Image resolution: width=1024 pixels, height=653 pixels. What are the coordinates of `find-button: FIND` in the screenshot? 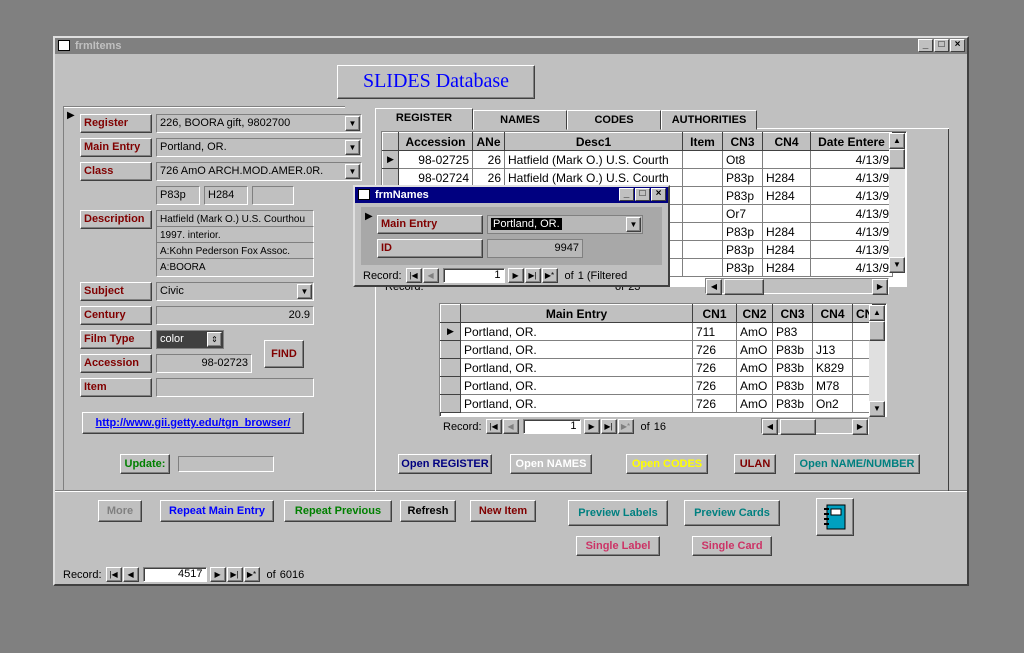 It's located at (284, 354).